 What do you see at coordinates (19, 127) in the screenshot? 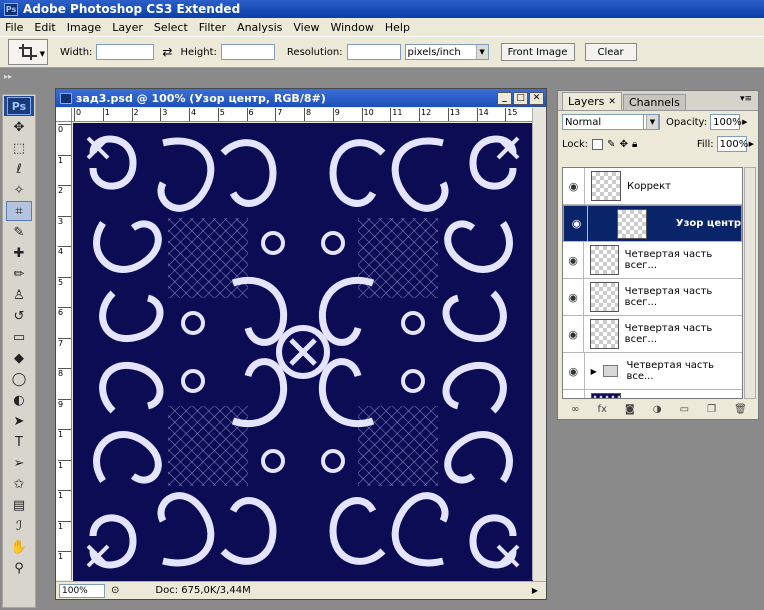
I see `move-tool-icon: ✥` at bounding box center [19, 127].